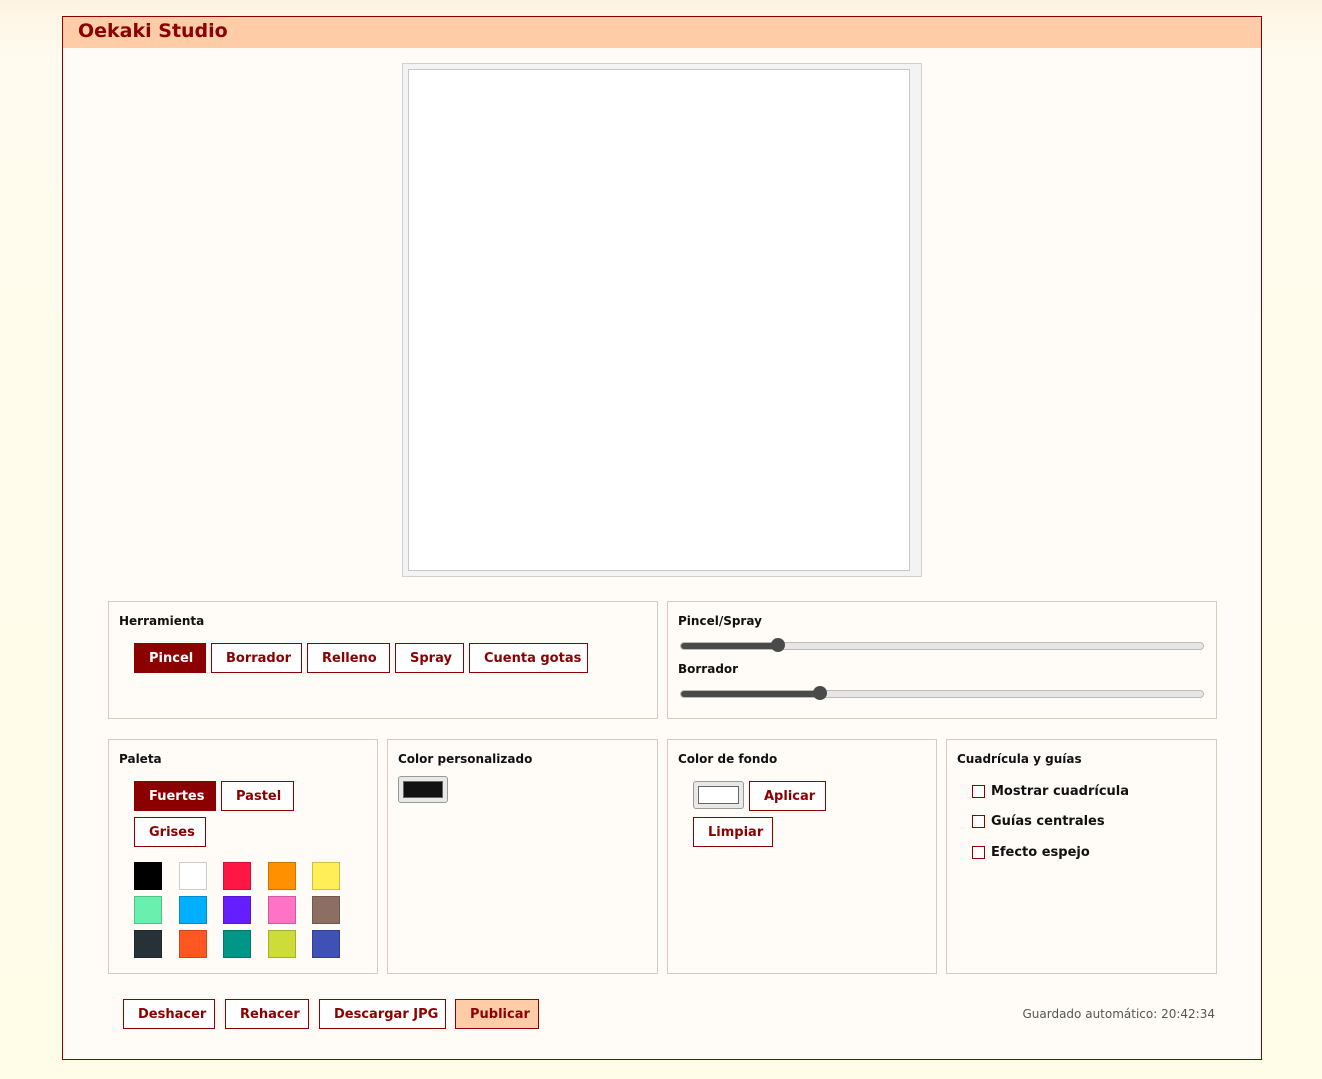 The image size is (1322, 1079). I want to click on palette-panel: Paleta Fuertes Pastel Grises, so click(243, 856).